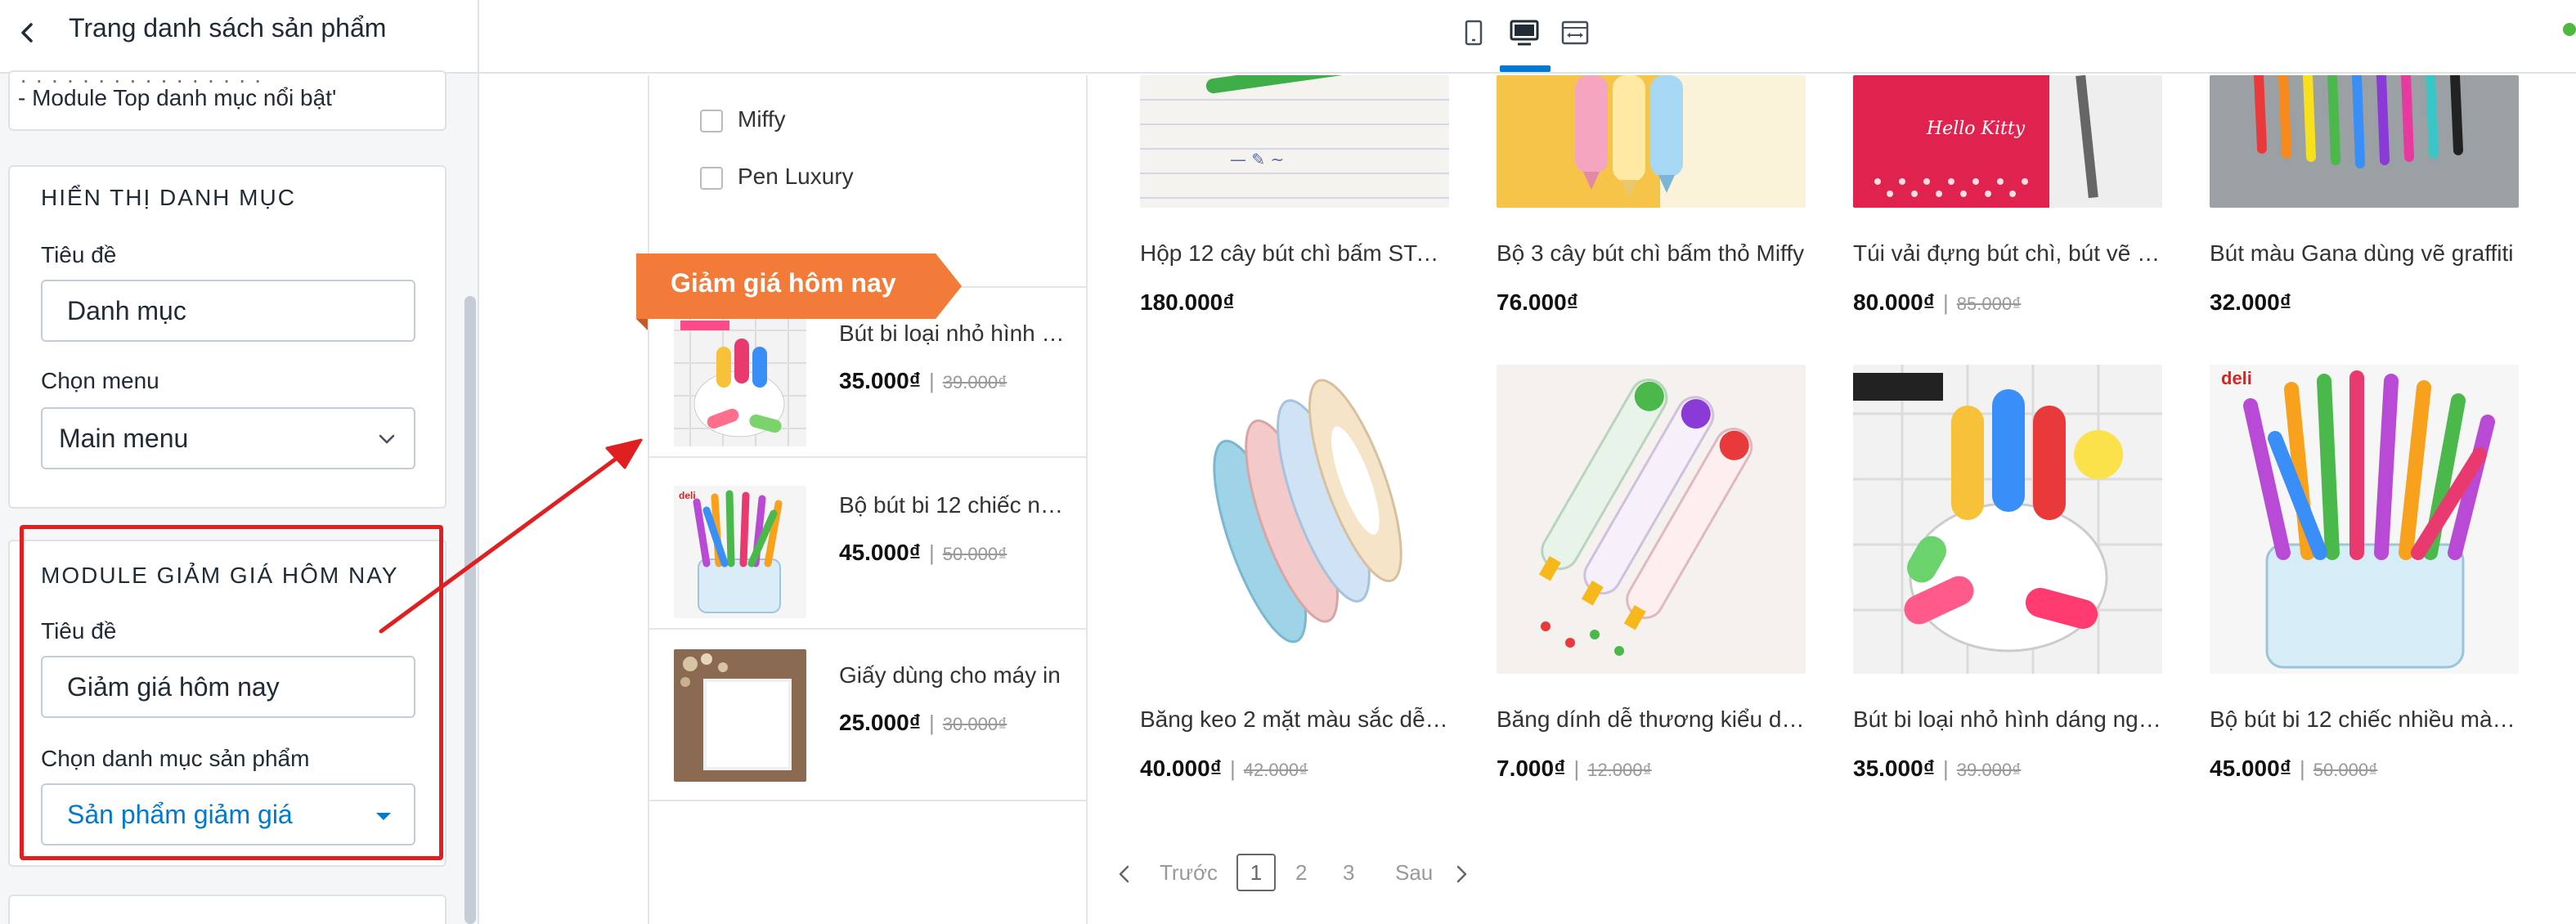  Describe the element at coordinates (1976, 129) in the screenshot. I see `svg-text: Hello Kitty` at that location.